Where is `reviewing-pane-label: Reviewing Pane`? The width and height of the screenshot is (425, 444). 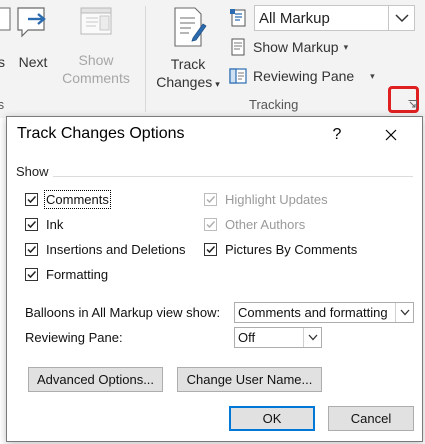 reviewing-pane-label: Reviewing Pane is located at coordinates (304, 76).